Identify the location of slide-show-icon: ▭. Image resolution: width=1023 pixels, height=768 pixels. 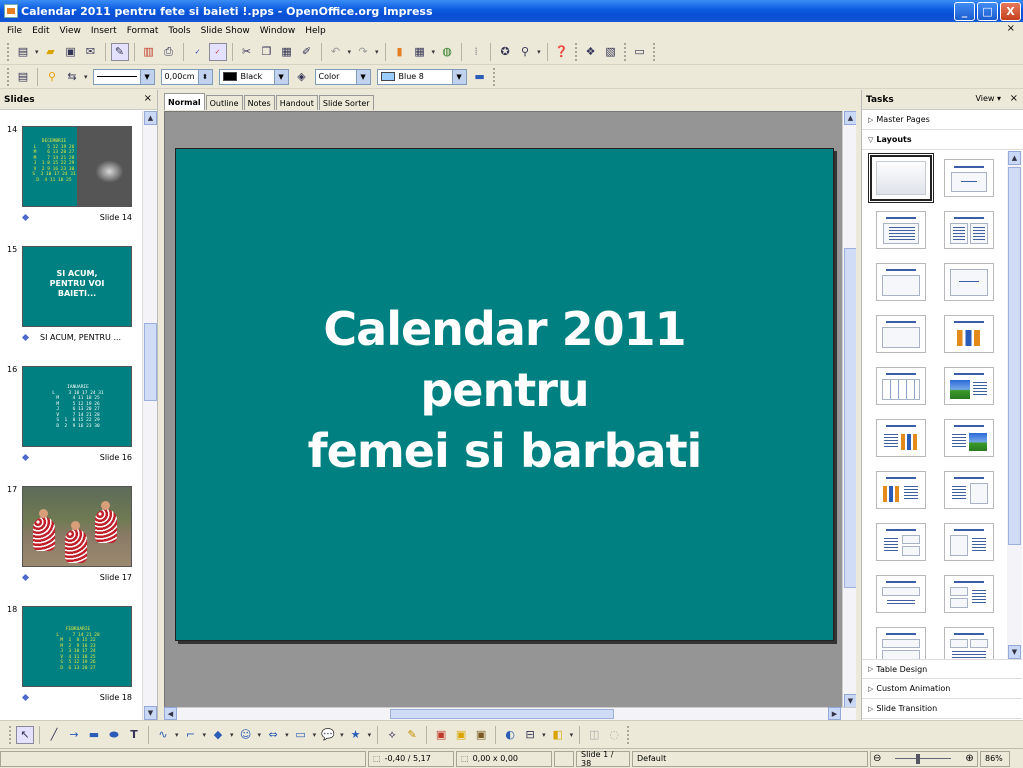
(640, 52).